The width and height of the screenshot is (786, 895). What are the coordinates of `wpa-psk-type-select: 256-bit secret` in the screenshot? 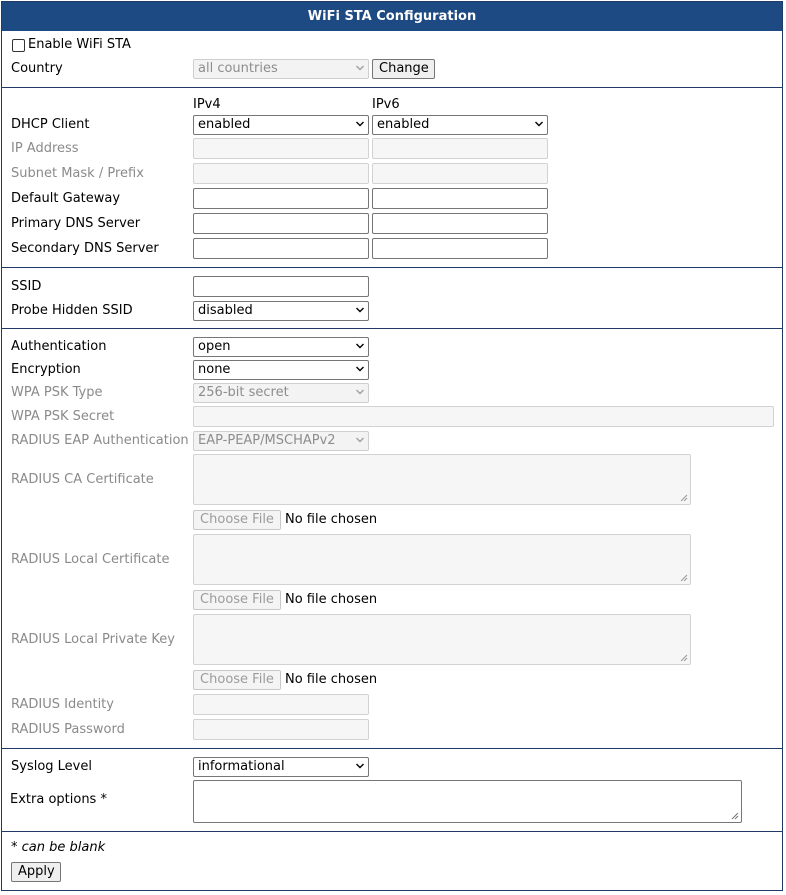 It's located at (281, 393).